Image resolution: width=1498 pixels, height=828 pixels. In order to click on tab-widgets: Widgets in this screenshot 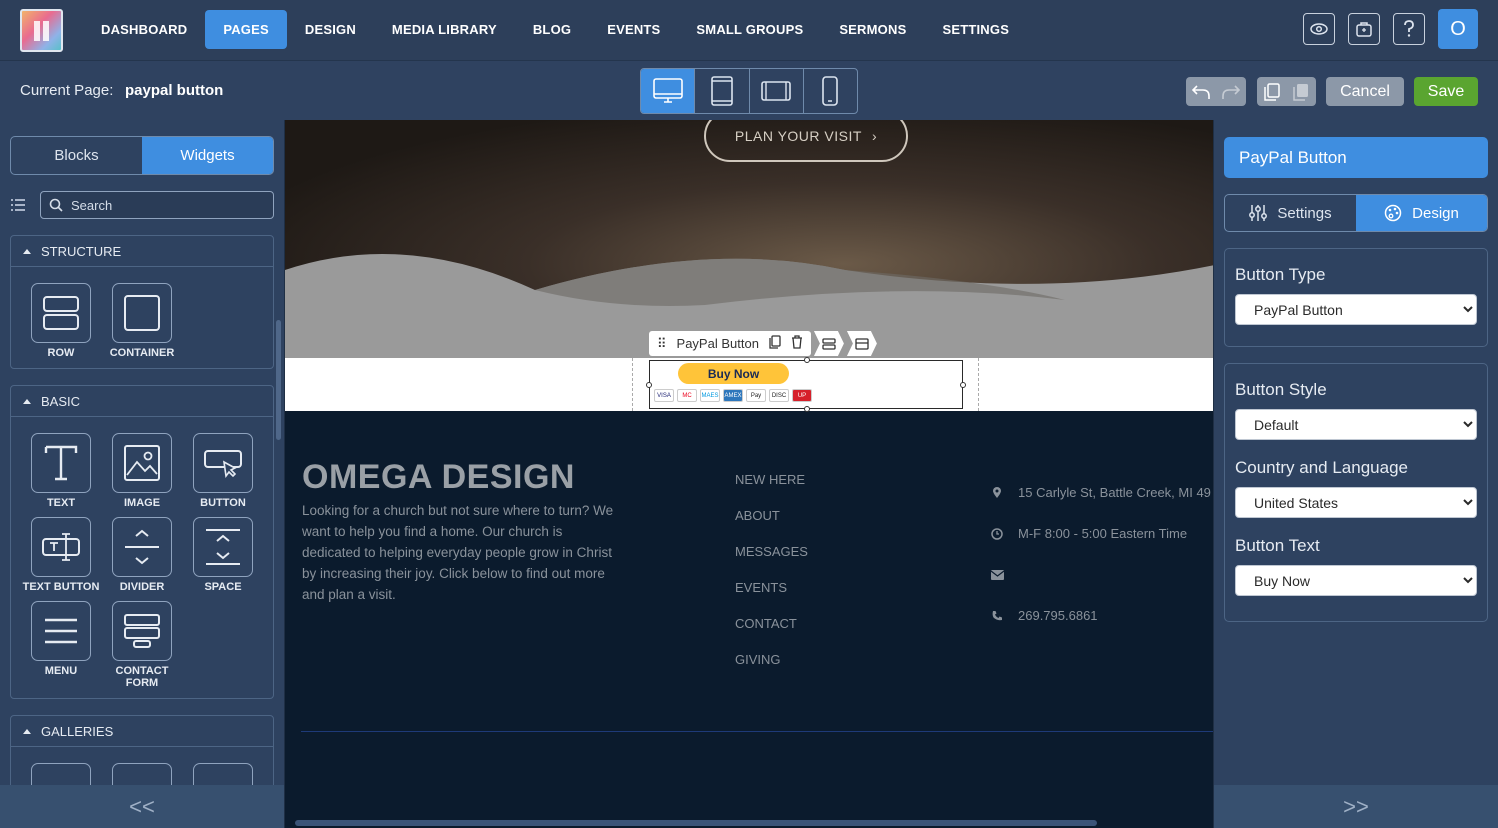, I will do `click(207, 155)`.